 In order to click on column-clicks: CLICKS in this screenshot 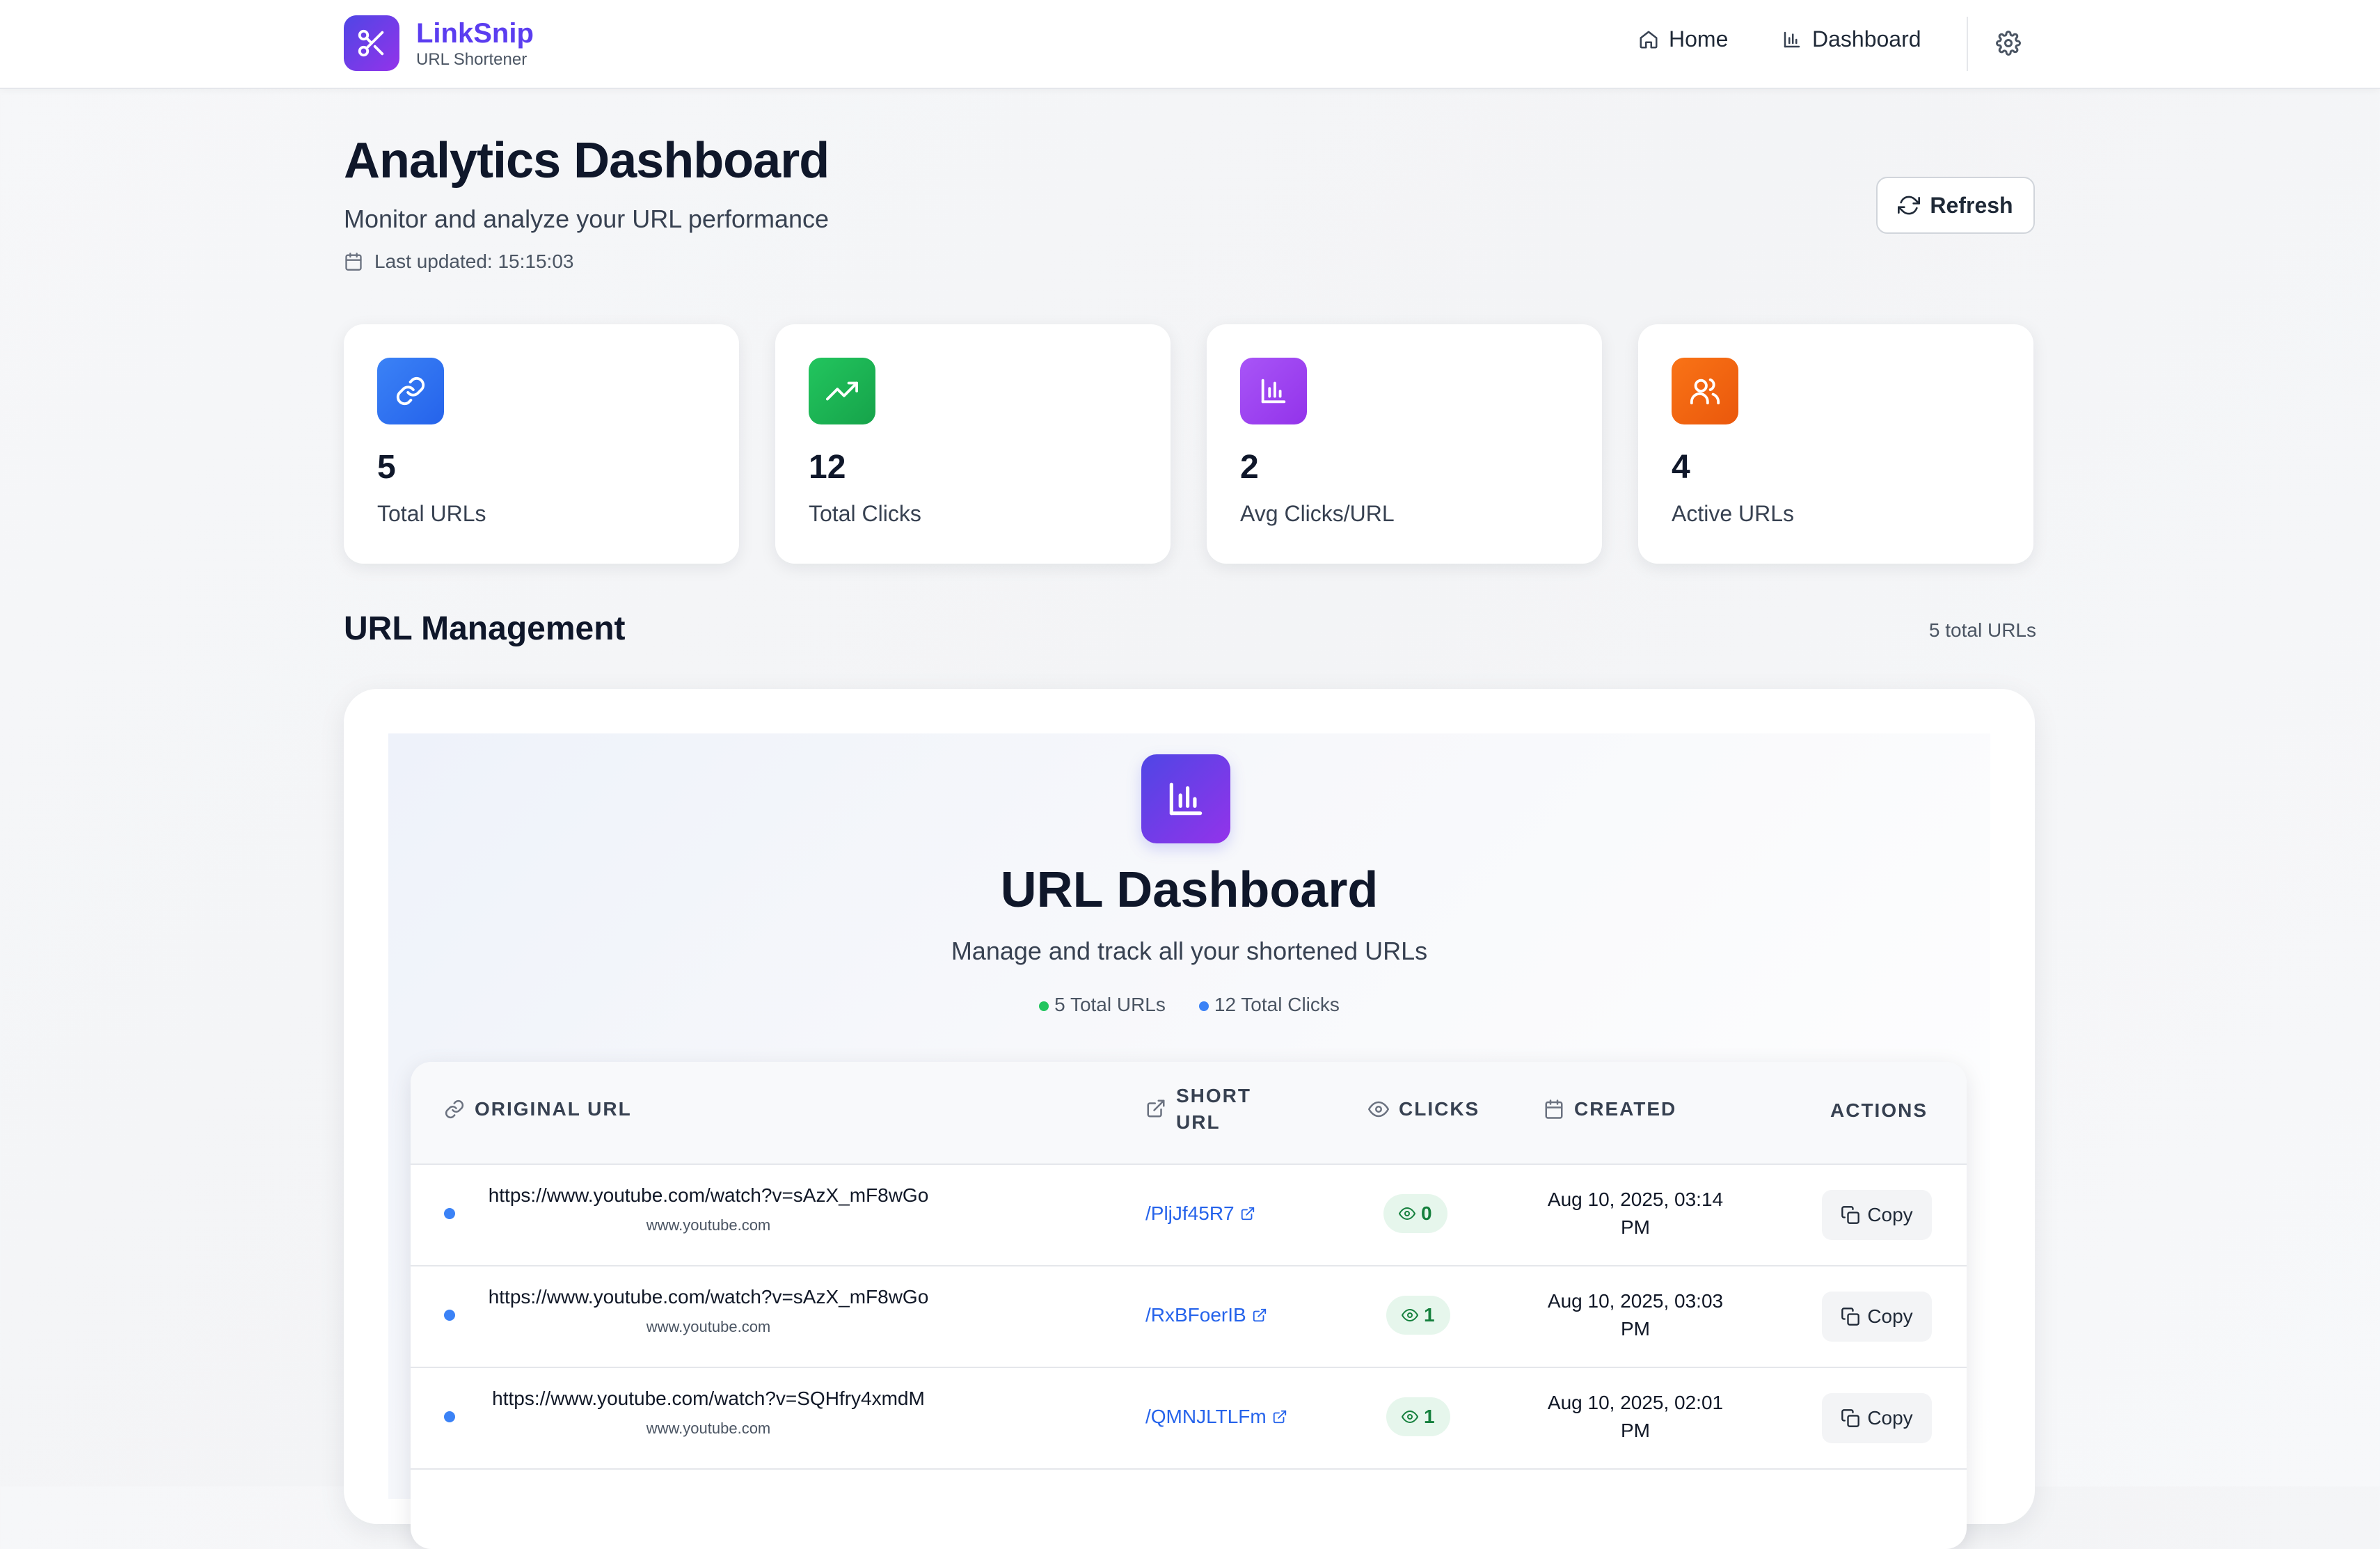, I will do `click(1423, 1109)`.